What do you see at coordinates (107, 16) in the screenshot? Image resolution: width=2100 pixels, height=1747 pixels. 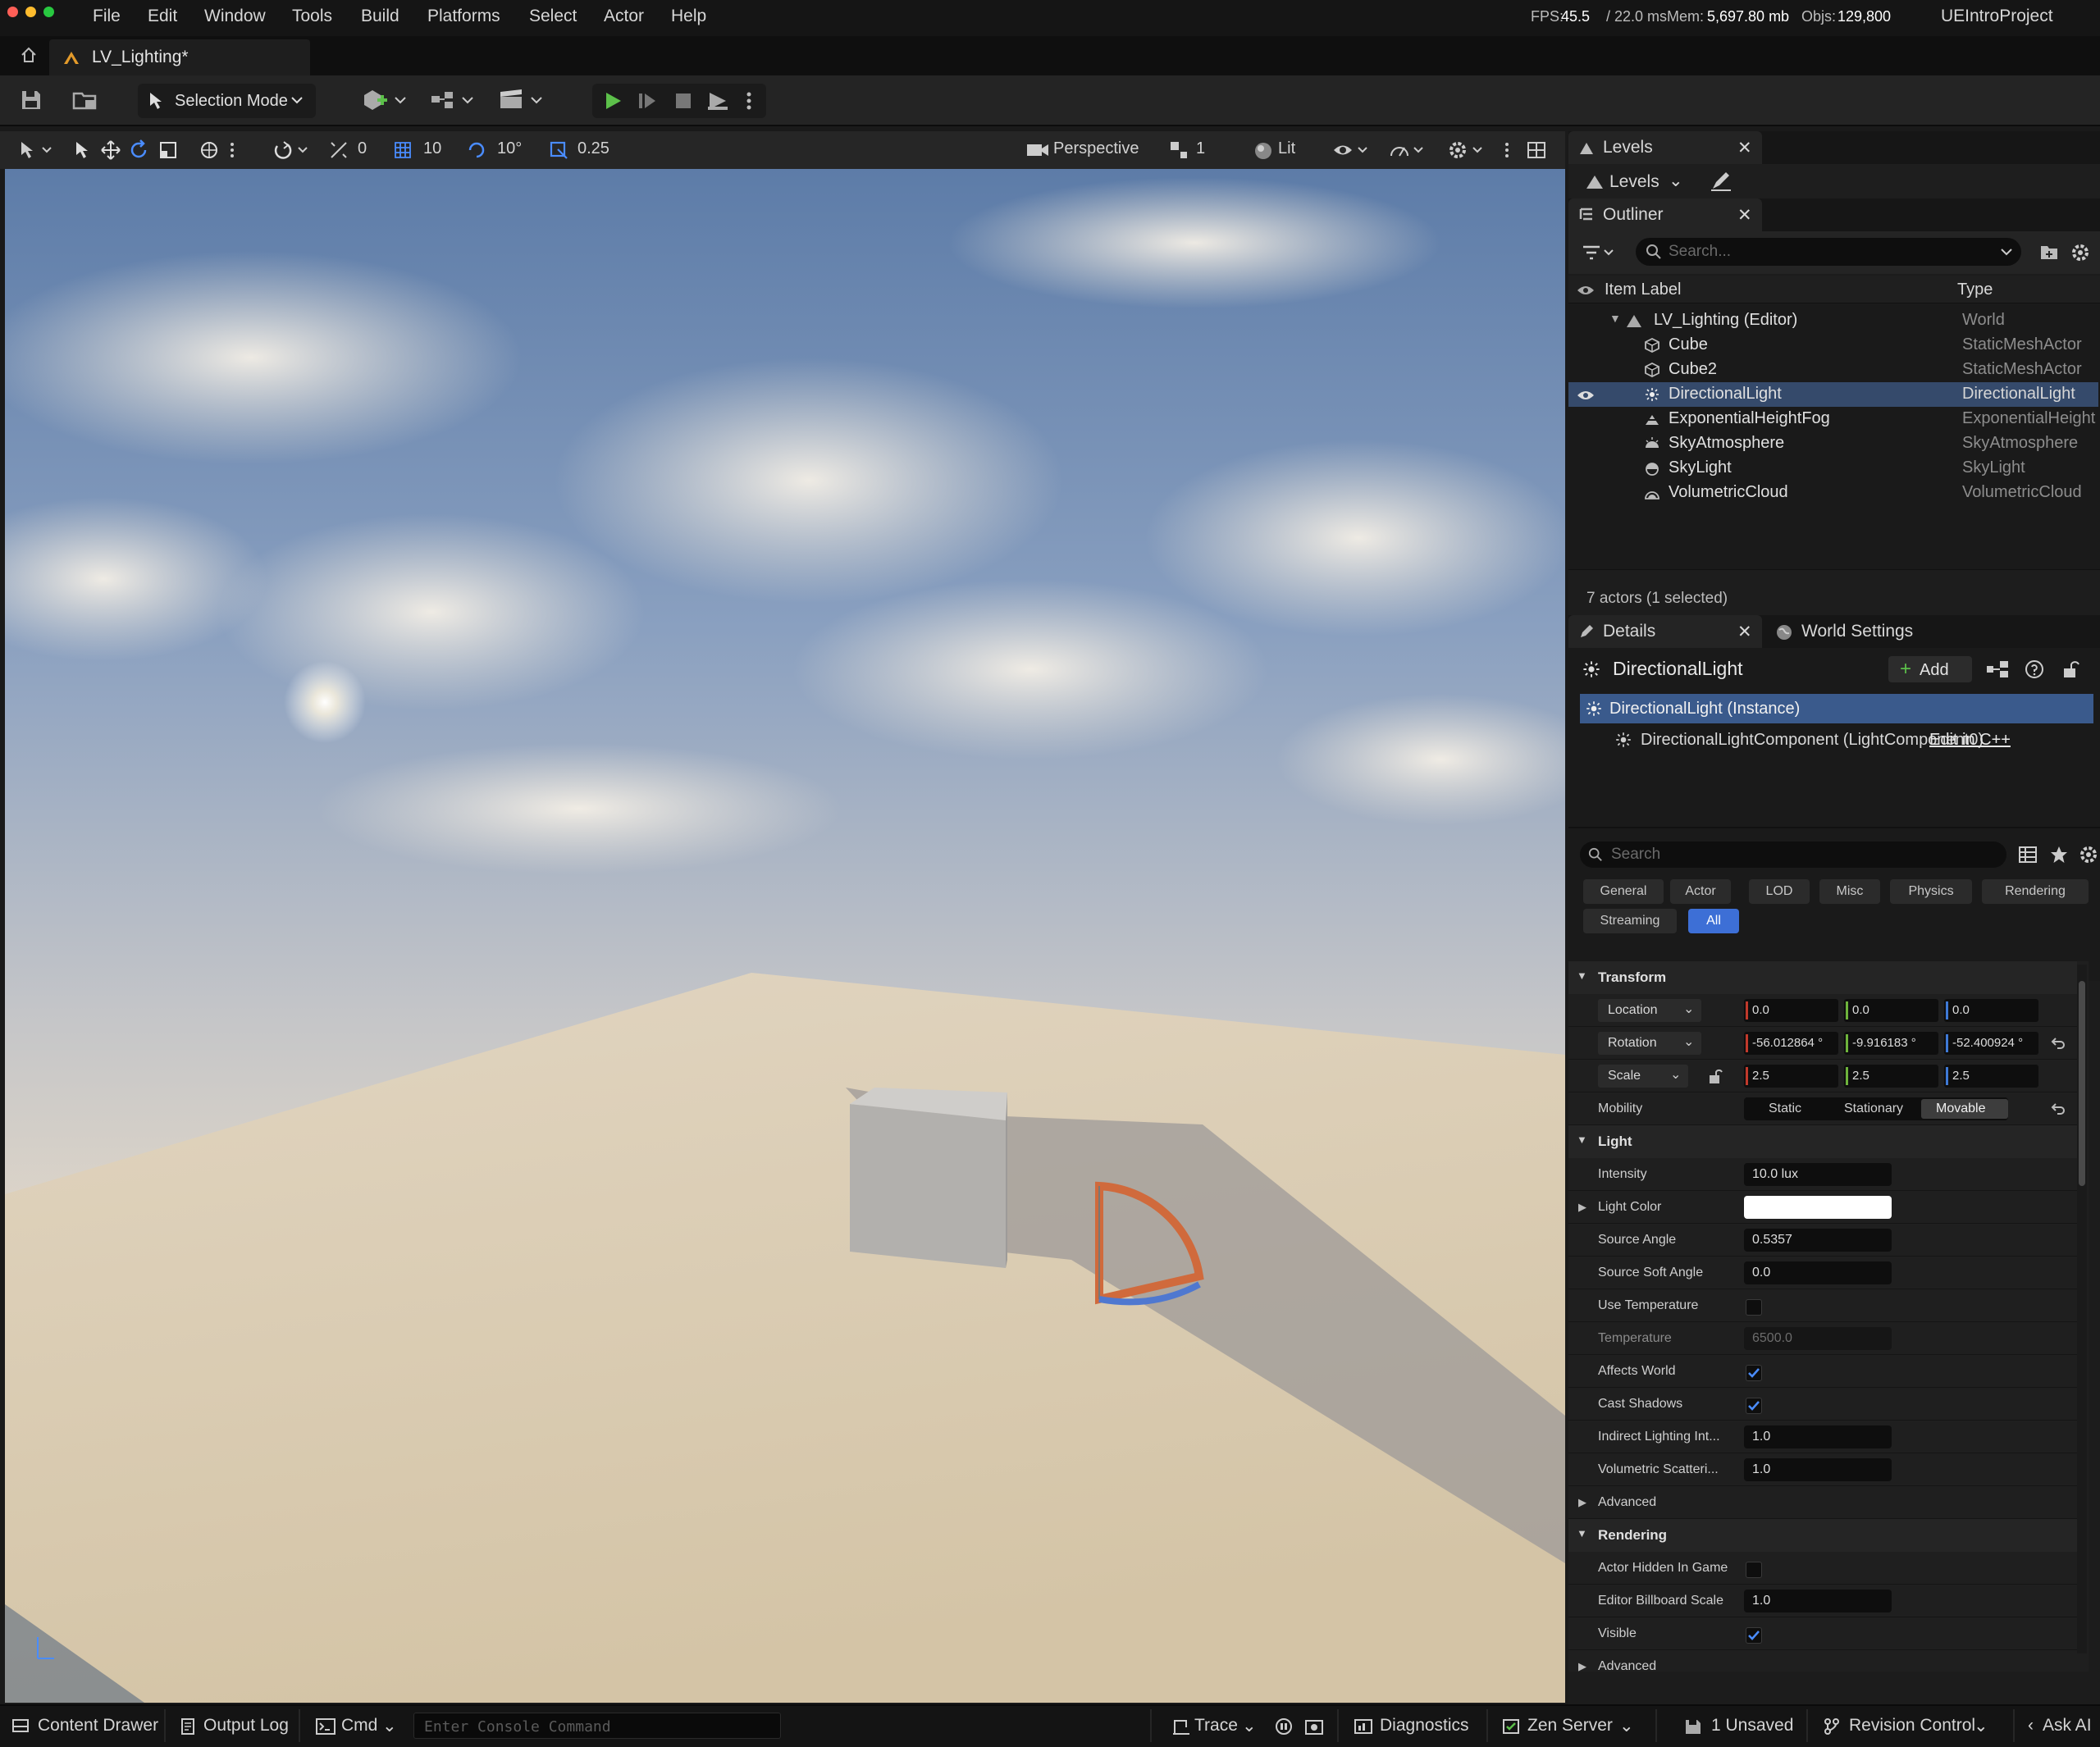 I see `menu-file: File` at bounding box center [107, 16].